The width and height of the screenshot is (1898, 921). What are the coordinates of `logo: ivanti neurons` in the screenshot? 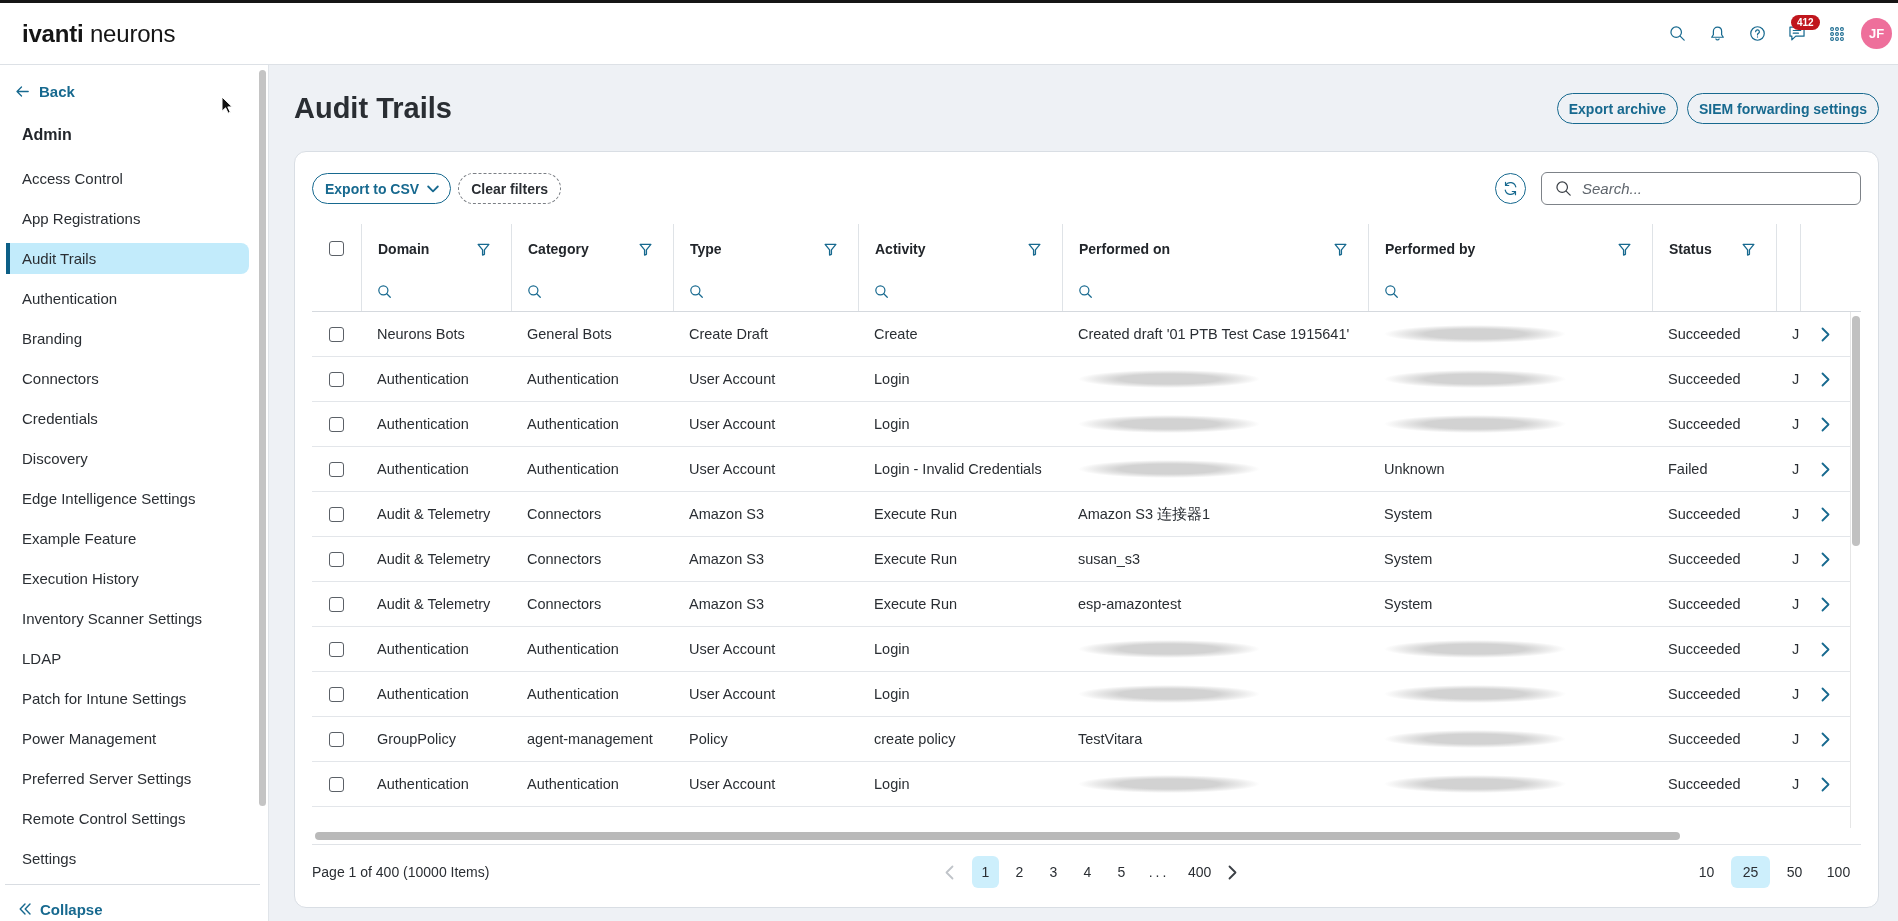 It's located at (99, 33).